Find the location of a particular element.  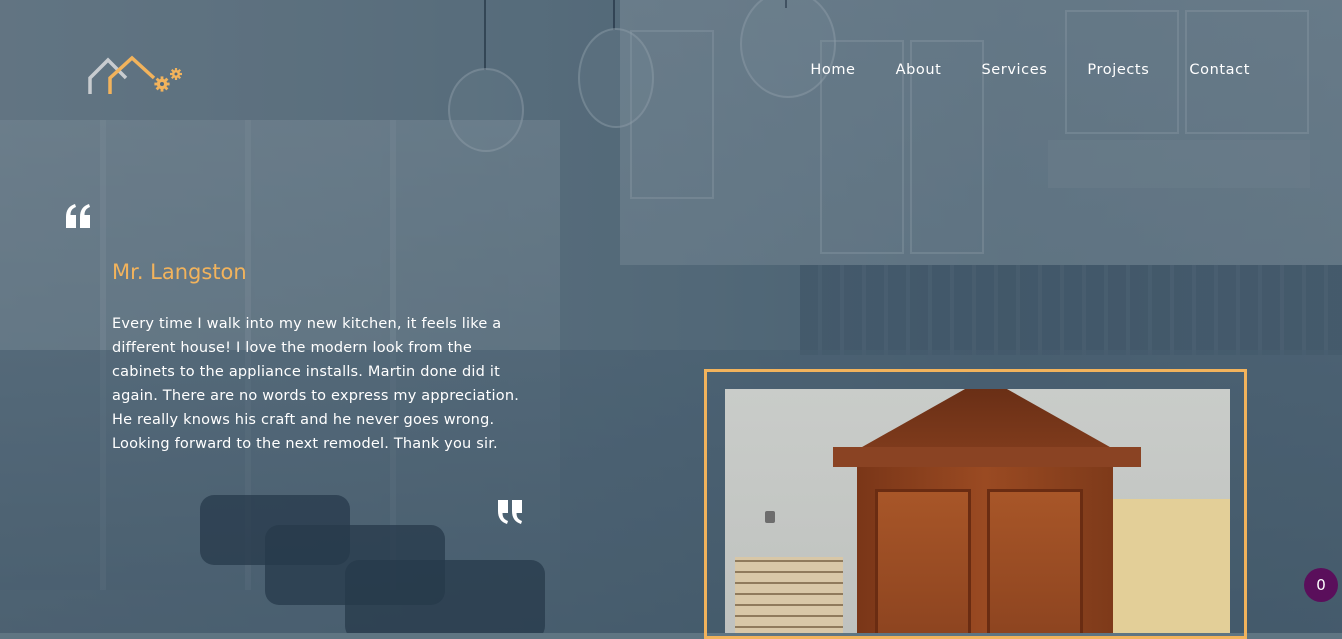

cart-count-badge: 0 is located at coordinates (1321, 585).